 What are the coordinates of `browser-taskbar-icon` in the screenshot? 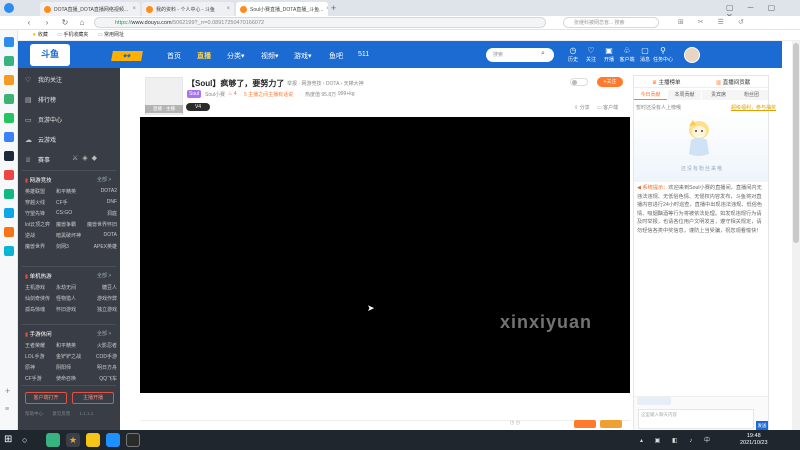 It's located at (53, 440).